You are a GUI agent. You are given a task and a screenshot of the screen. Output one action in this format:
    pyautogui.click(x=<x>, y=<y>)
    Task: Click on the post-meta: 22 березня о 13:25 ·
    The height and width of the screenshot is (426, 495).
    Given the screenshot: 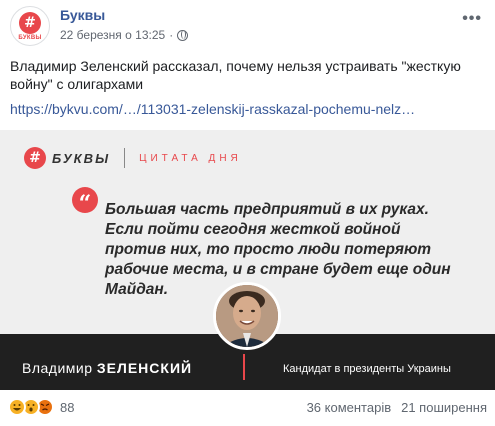 What is the action you would take?
    pyautogui.click(x=124, y=35)
    